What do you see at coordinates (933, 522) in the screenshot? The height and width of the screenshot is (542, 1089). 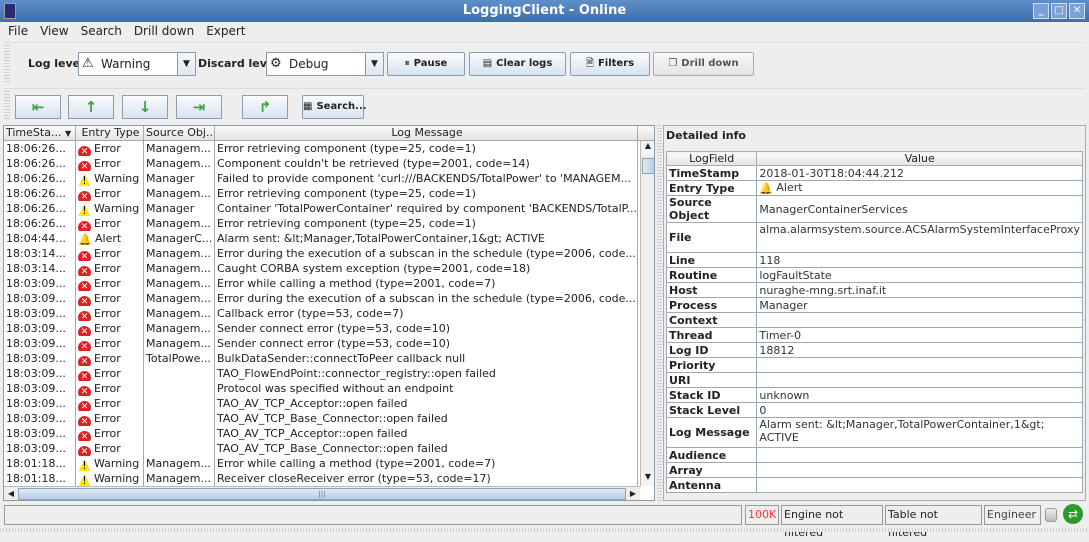 I see `table-filter-status: Table not filtered` at bounding box center [933, 522].